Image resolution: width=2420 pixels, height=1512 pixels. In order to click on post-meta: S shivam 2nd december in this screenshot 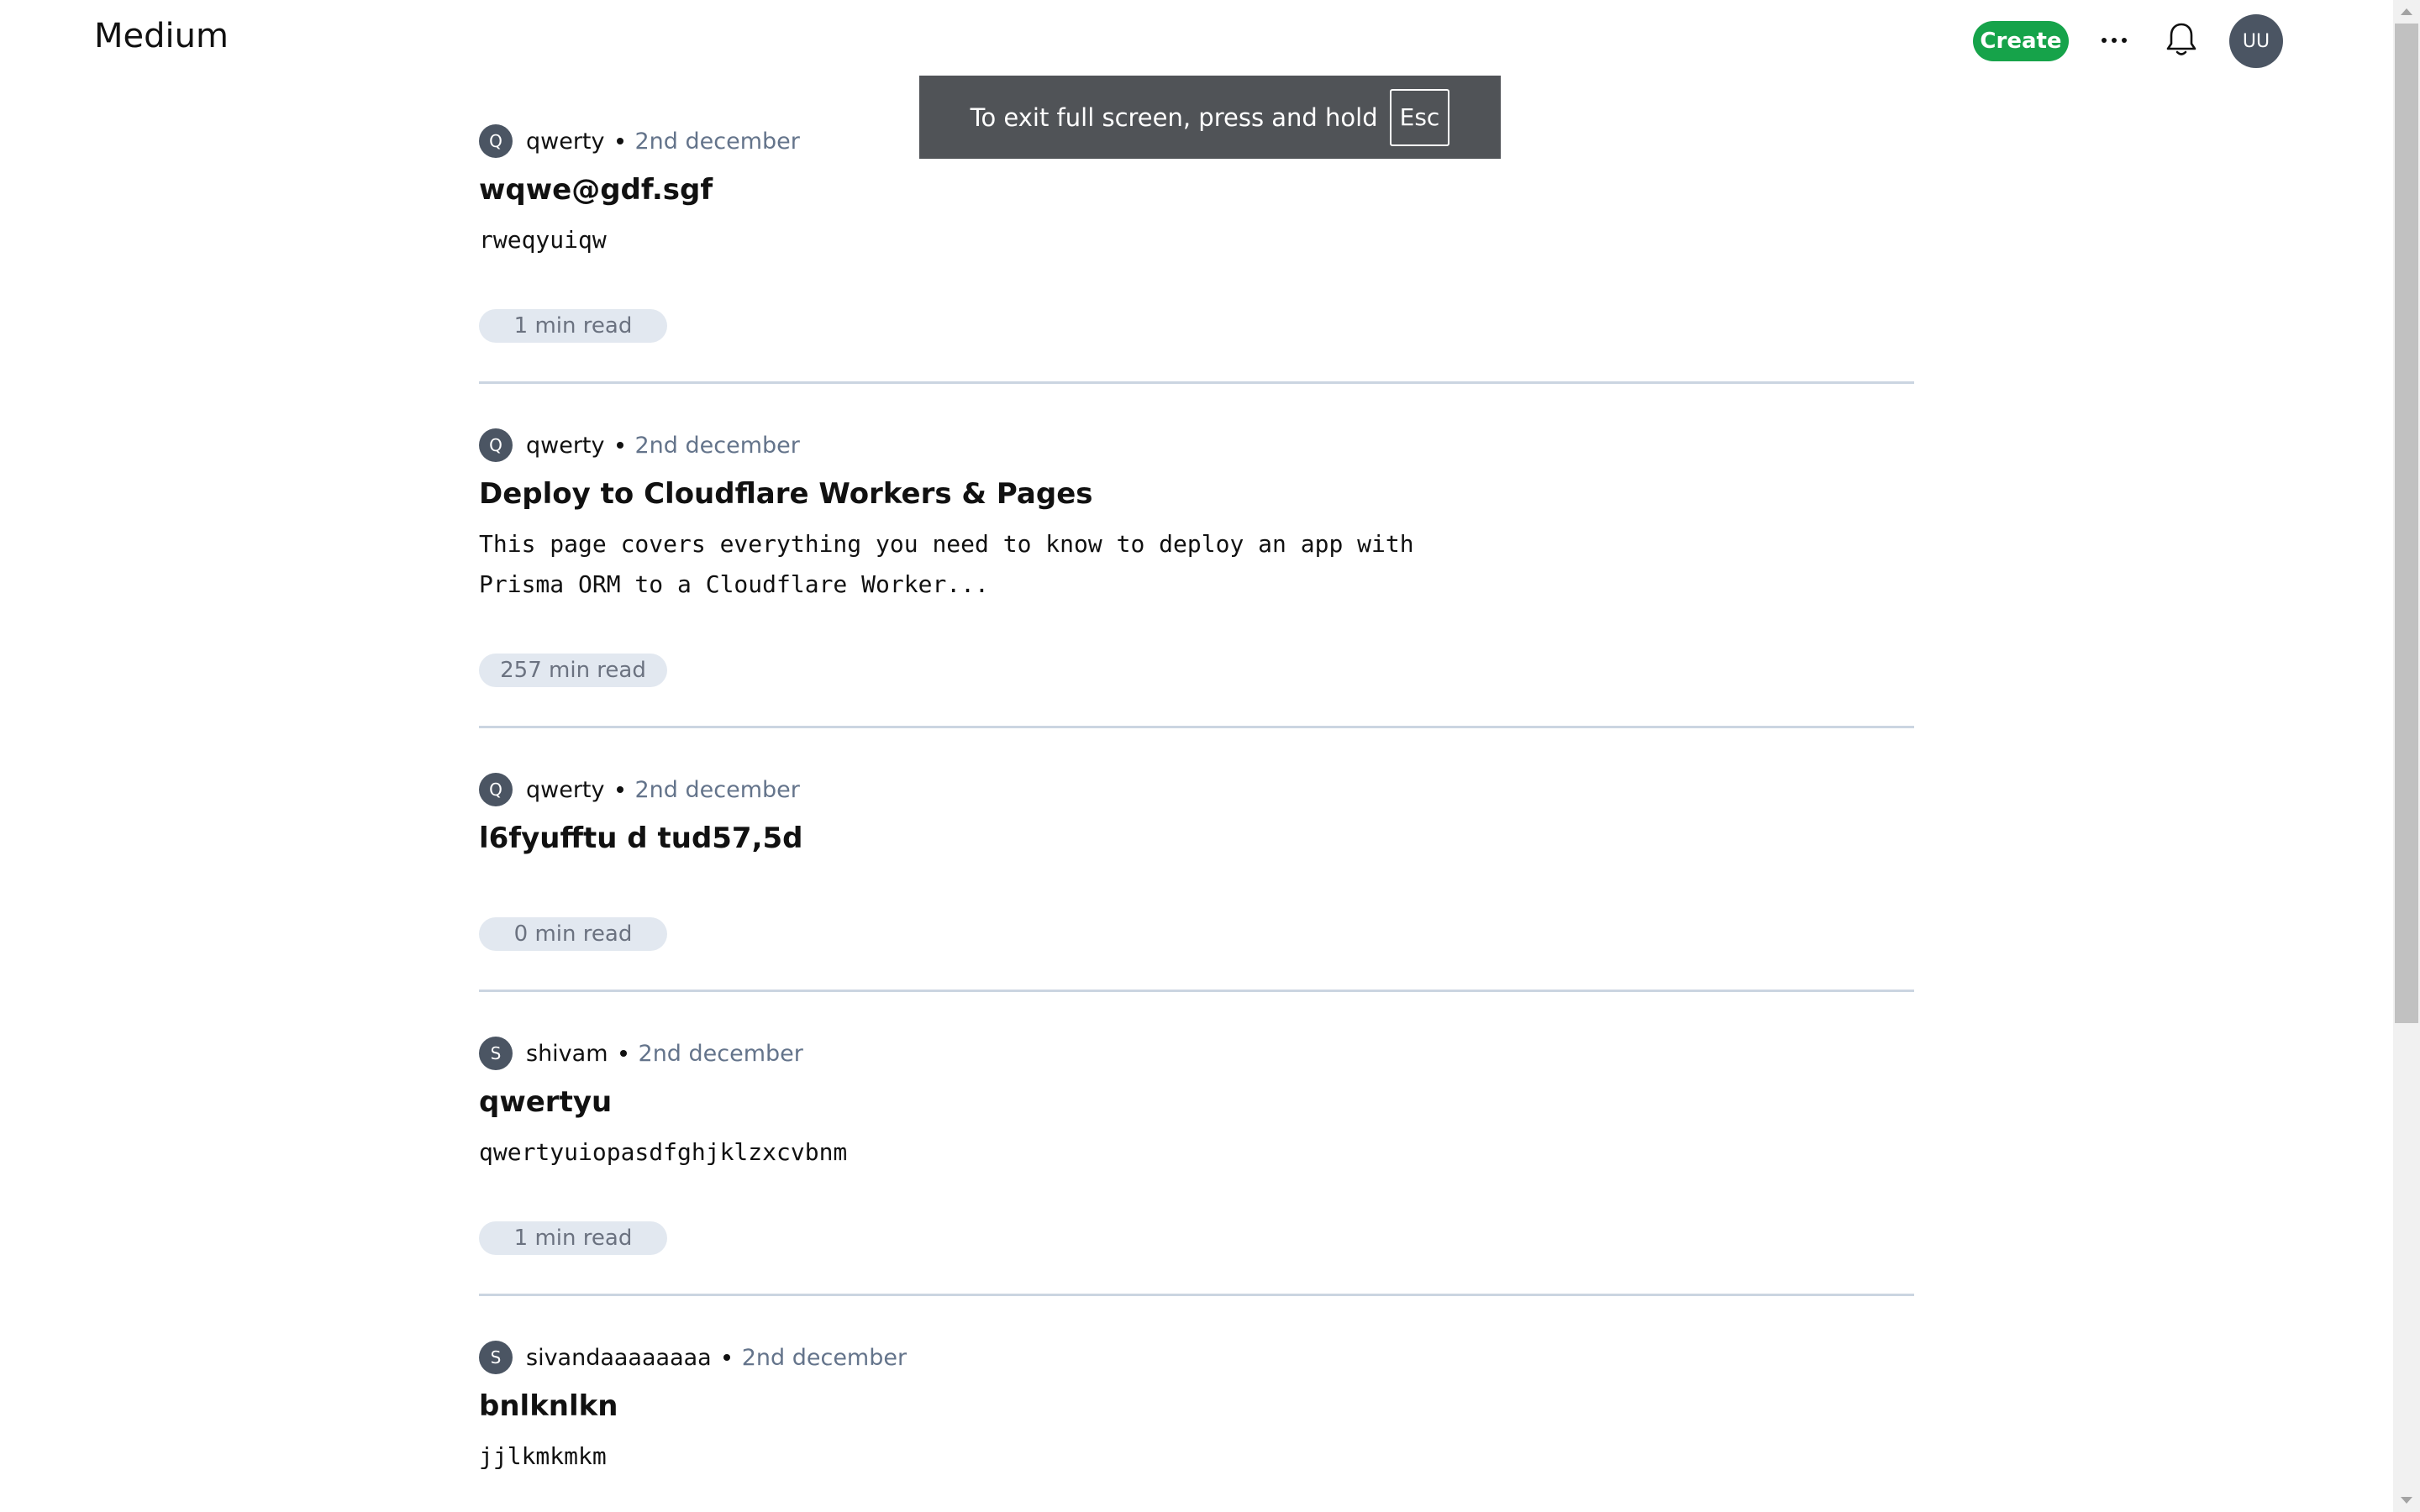, I will do `click(641, 1053)`.